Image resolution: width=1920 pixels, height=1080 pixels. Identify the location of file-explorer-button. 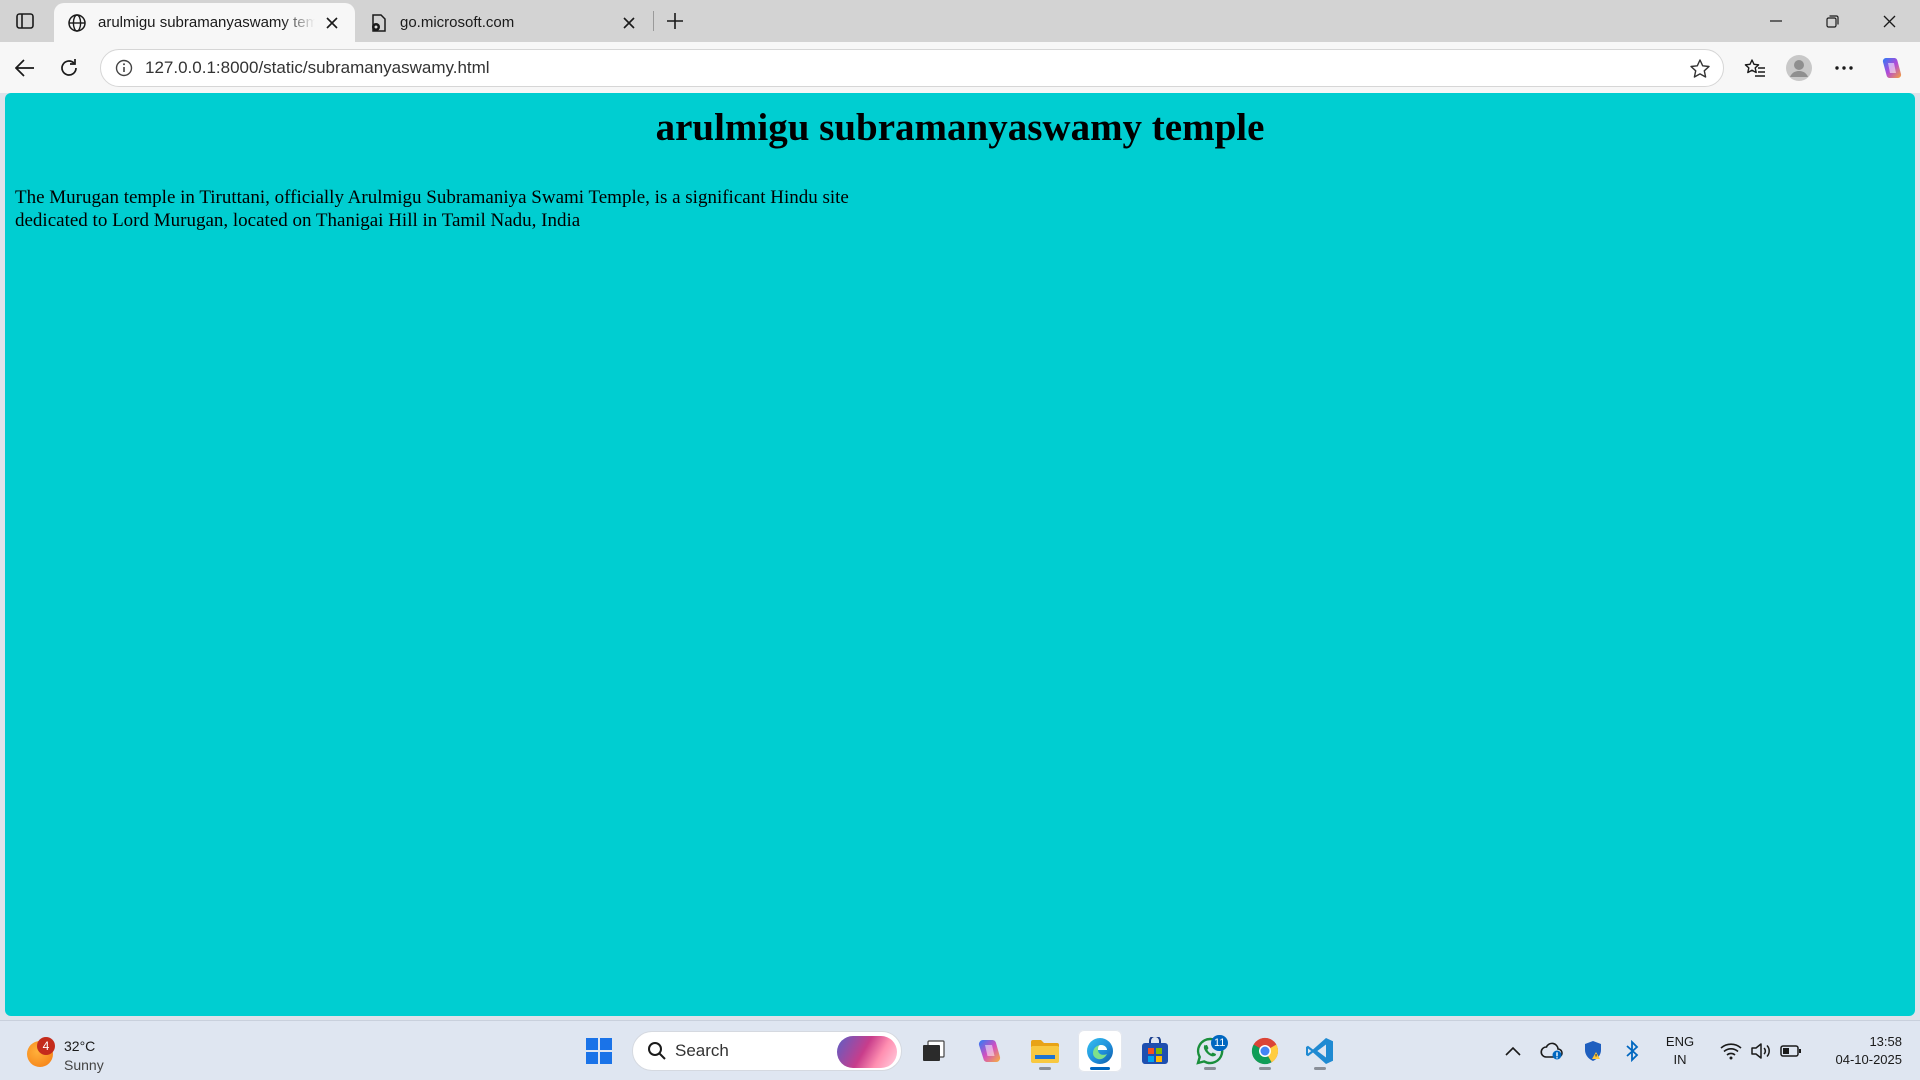
(1045, 1051).